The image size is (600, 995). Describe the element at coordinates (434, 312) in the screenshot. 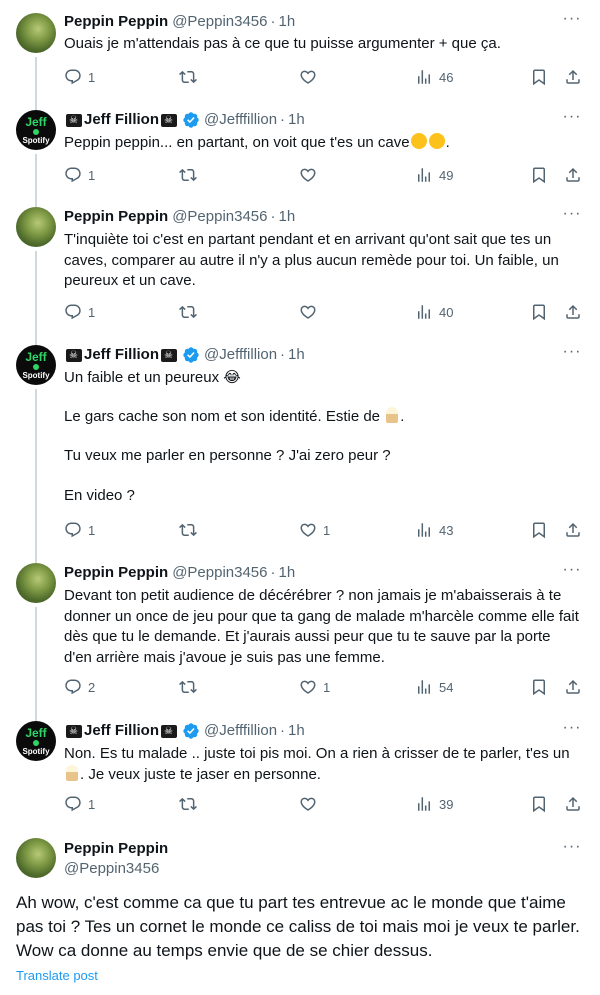

I see `views-button: 40` at that location.